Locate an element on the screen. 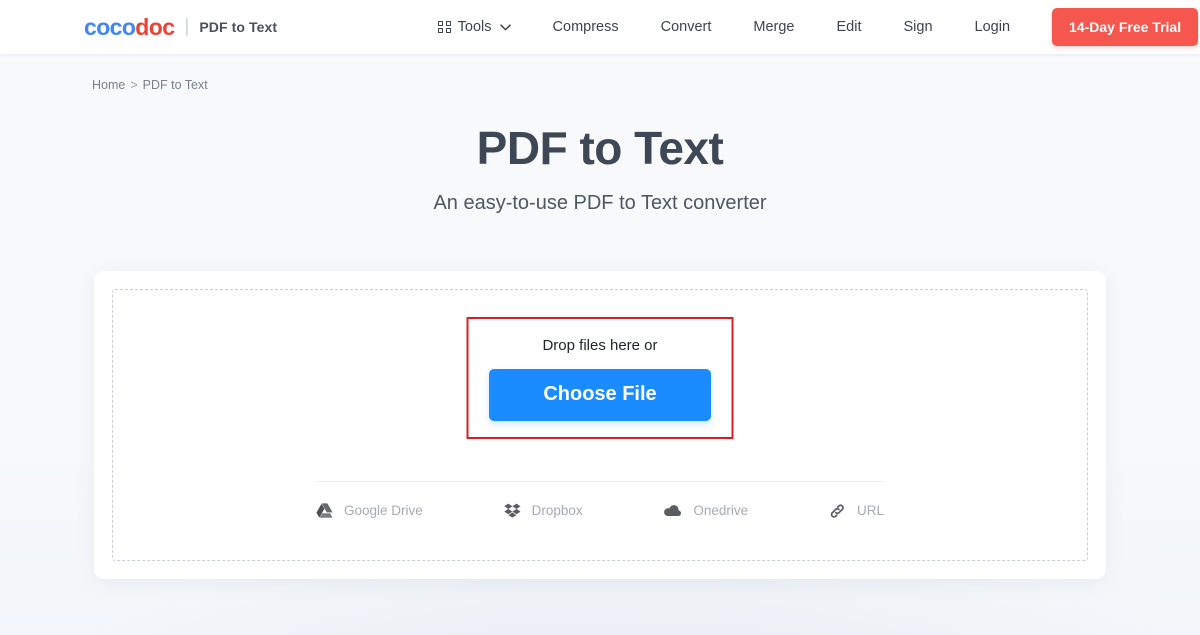  nav-item-edit-label: Edit is located at coordinates (849, 27).